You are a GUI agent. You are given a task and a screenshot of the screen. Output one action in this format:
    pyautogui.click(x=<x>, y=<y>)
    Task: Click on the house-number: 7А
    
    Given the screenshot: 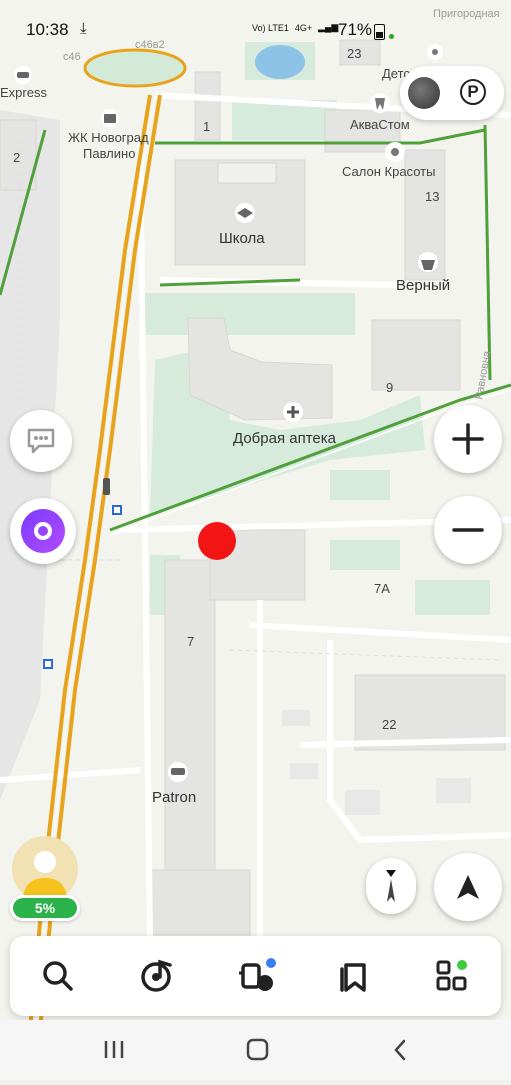 What is the action you would take?
    pyautogui.click(x=382, y=588)
    